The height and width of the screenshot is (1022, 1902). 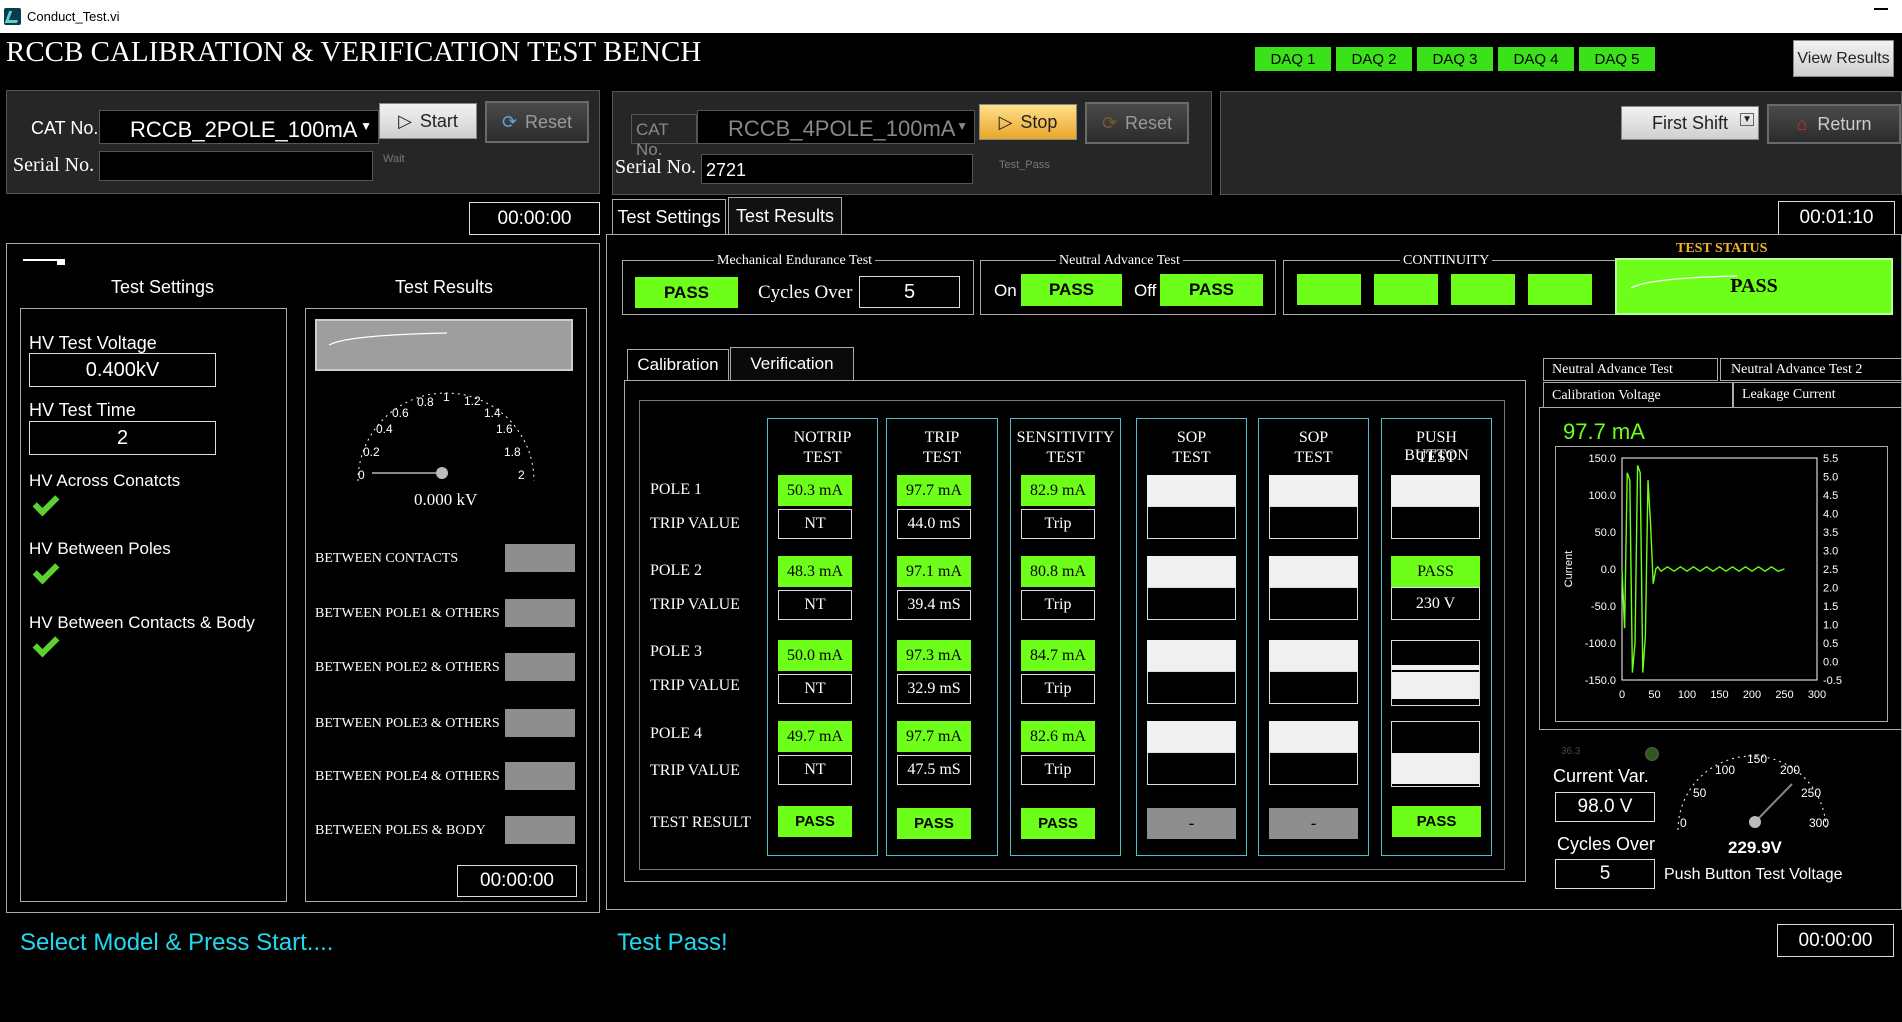 I want to click on hv-gauge-value: 0.000 kV, so click(x=446, y=499).